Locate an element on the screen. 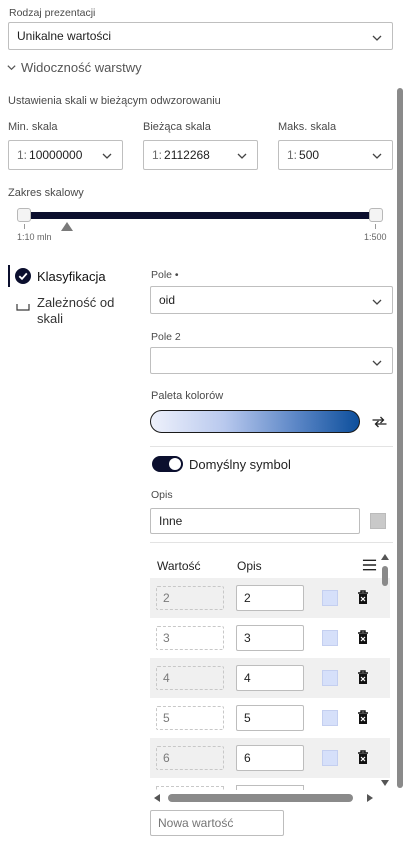 This screenshot has height=841, width=408. current-scale-prefix: 1: is located at coordinates (157, 155).